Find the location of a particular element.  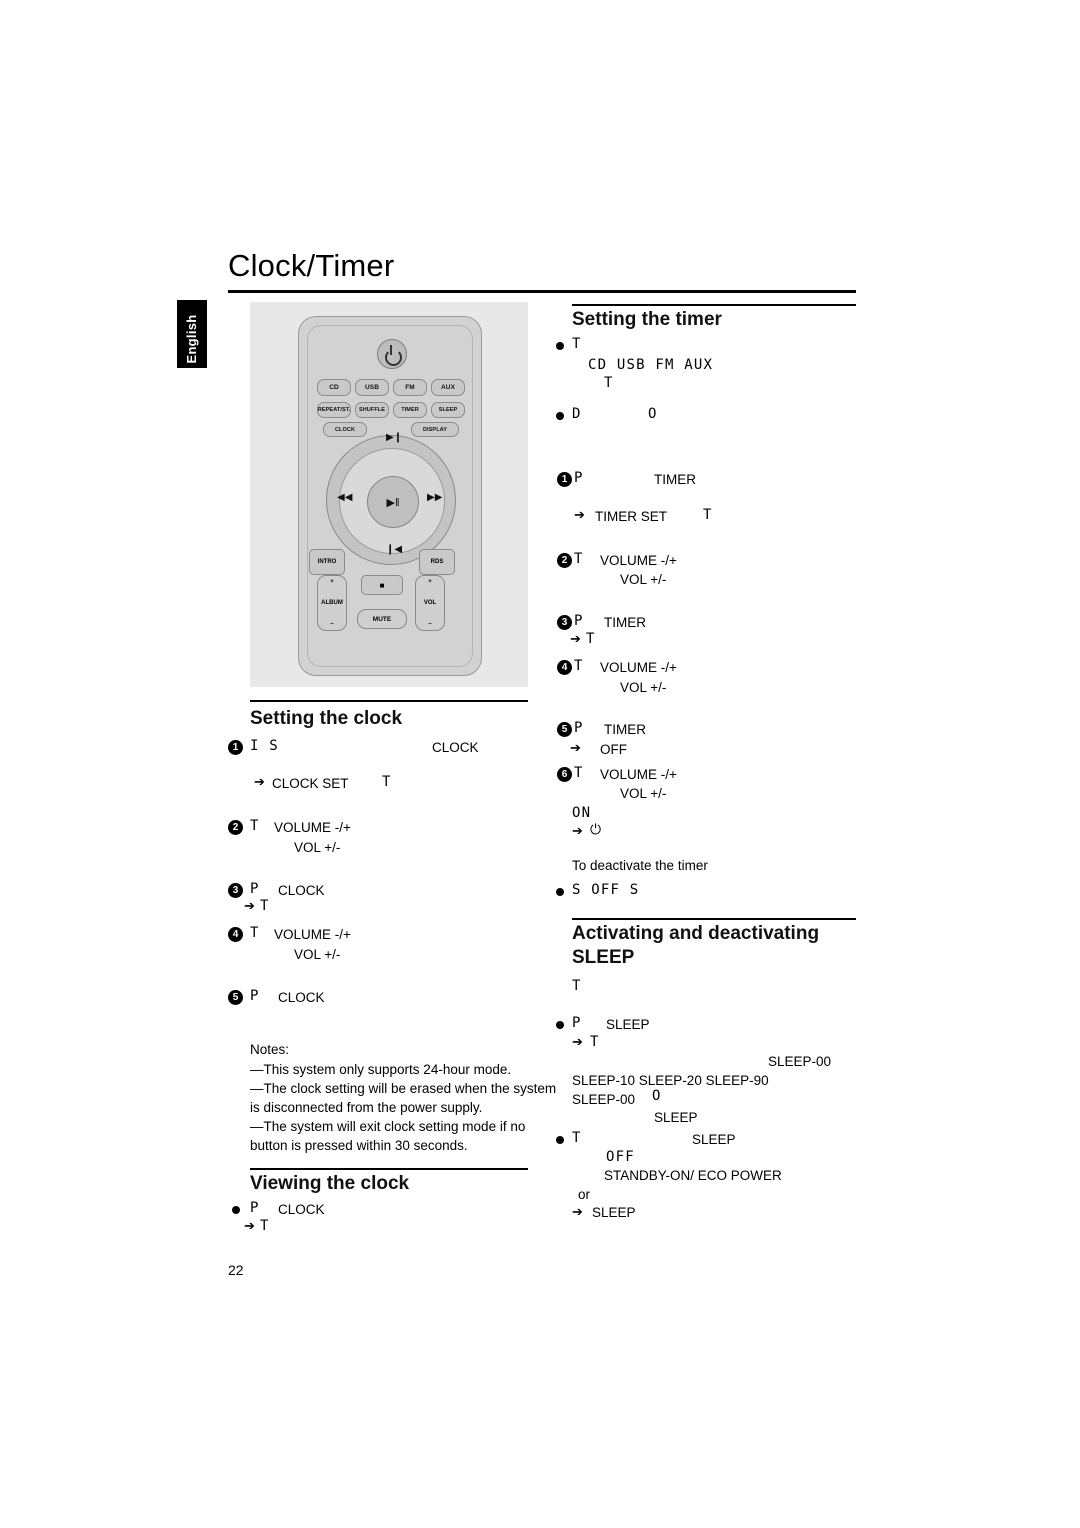

remote-key-sleep: SLEEP is located at coordinates (448, 410).